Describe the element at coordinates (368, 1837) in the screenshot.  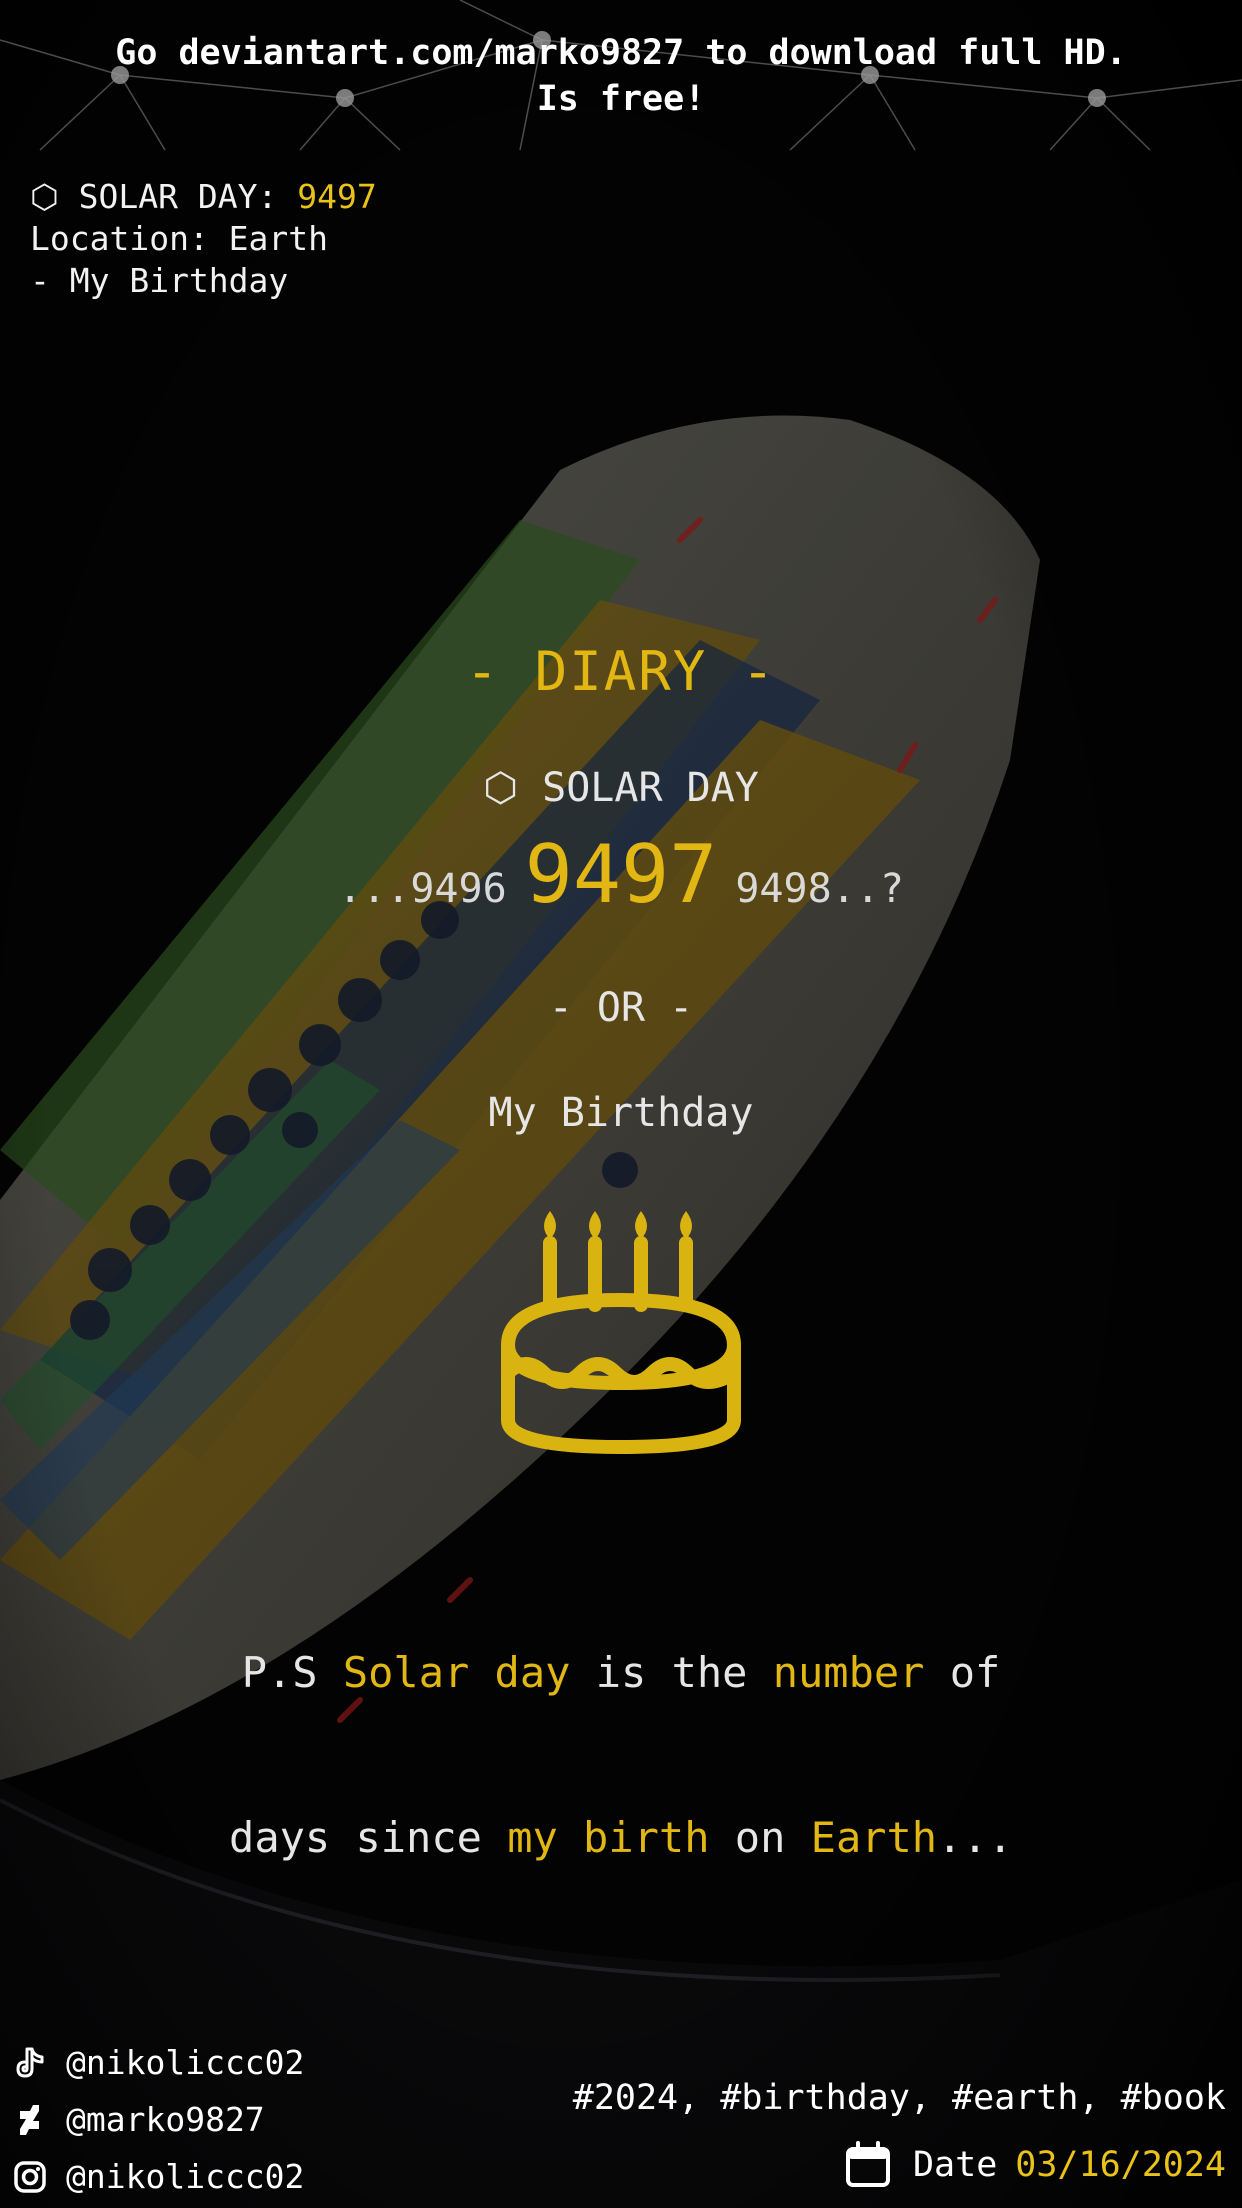
I see `ps-note-text: days since` at that location.